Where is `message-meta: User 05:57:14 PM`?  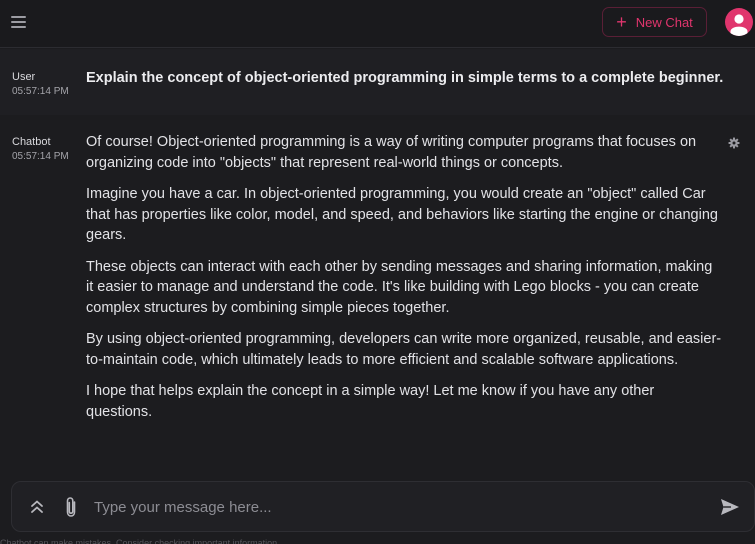 message-meta: User 05:57:14 PM is located at coordinates (45, 84).